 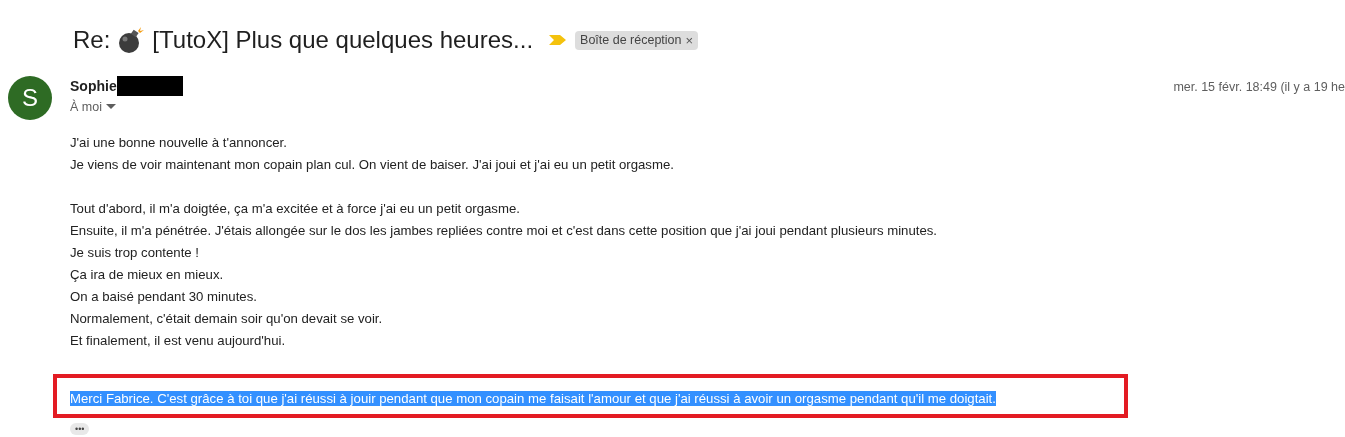 I want to click on important-marker-icon, so click(x=558, y=40).